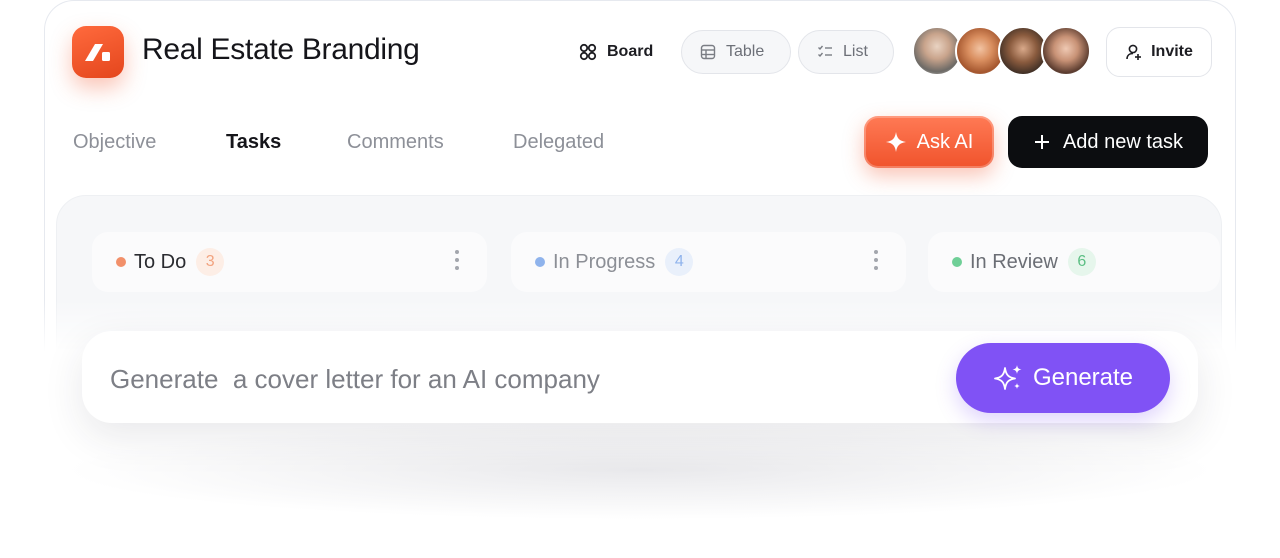  Describe the element at coordinates (160, 261) in the screenshot. I see `column-title: To Do` at that location.